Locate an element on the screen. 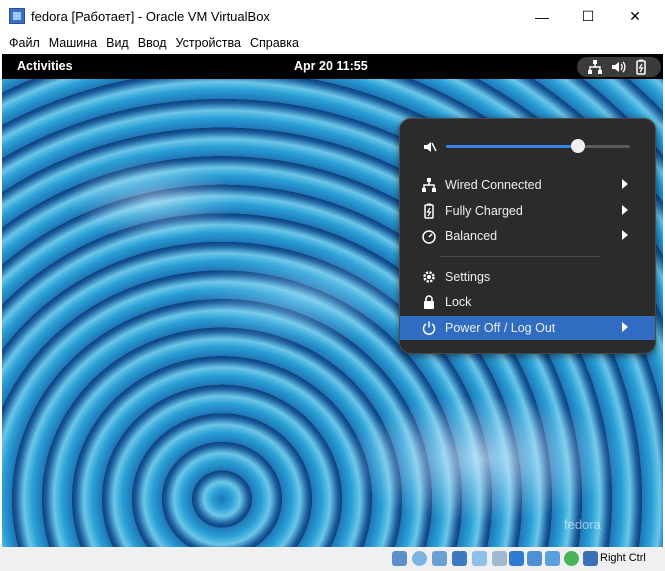 This screenshot has height=571, width=665. menu-file: Файл is located at coordinates (24, 43).